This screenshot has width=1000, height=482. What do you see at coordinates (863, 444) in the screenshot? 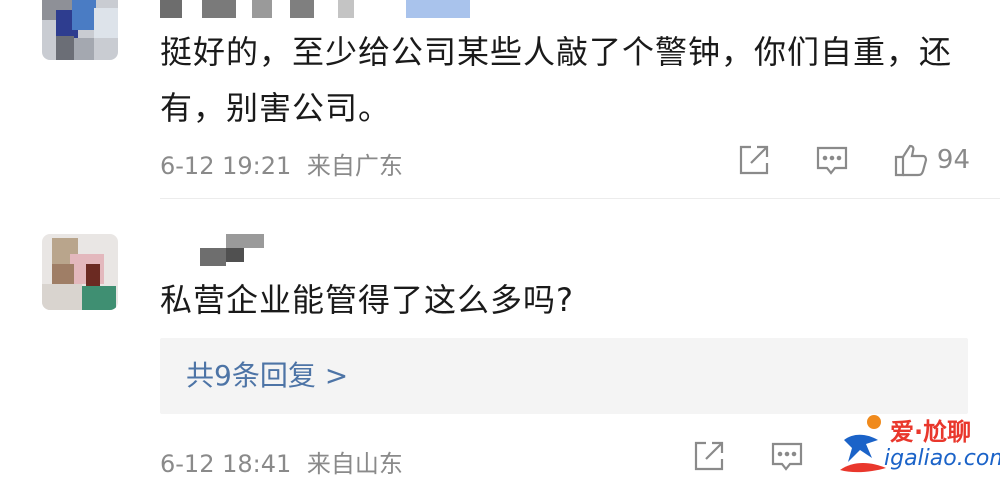
I see `watermark-logo-icon` at bounding box center [863, 444].